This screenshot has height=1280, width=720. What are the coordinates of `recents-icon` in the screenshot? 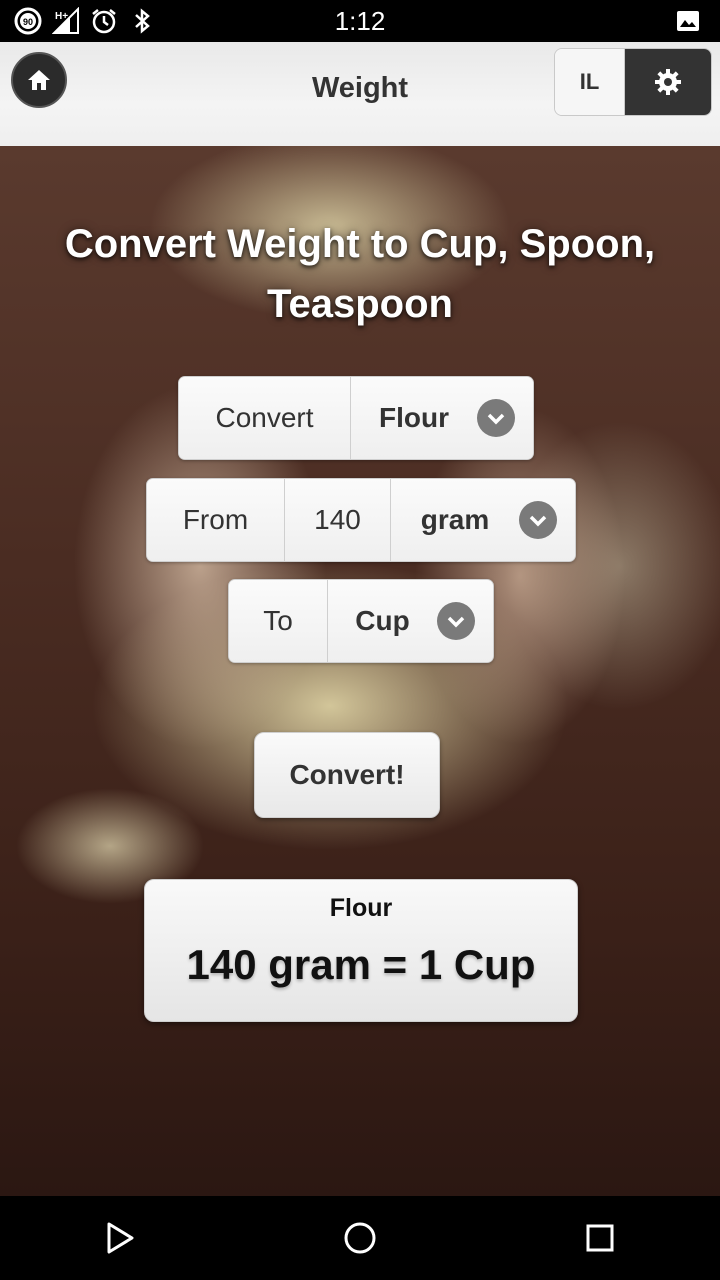 It's located at (600, 1238).